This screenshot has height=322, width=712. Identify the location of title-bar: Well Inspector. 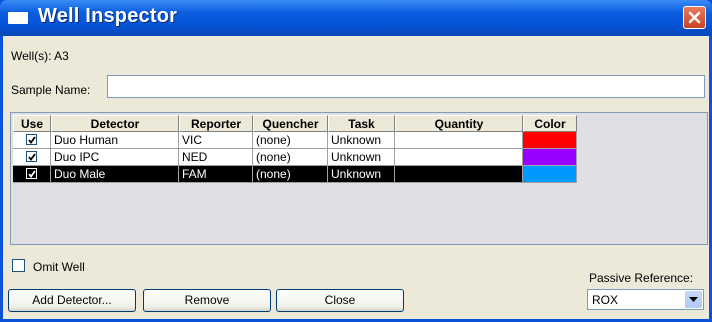
(356, 18).